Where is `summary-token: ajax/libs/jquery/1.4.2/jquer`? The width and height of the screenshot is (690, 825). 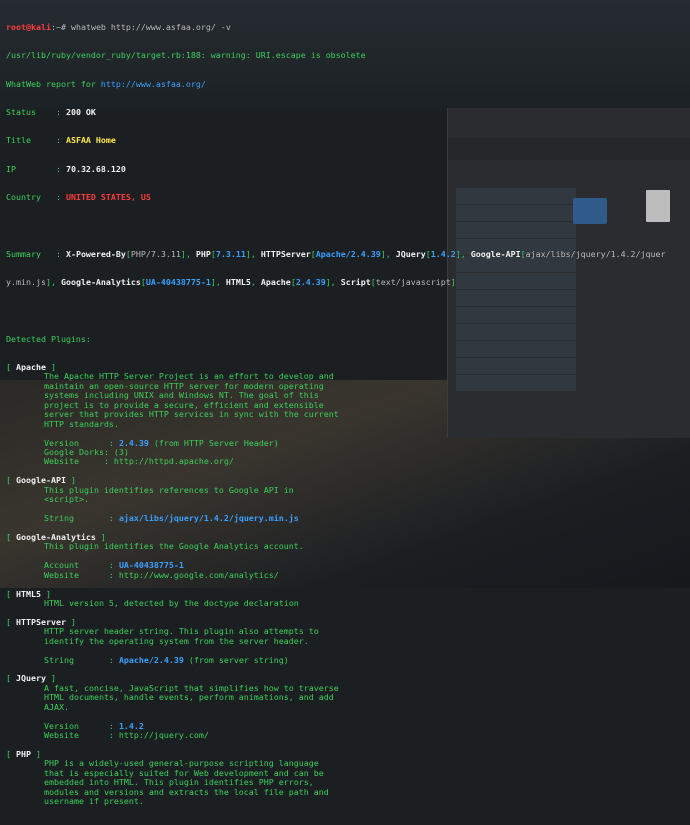 summary-token: ajax/libs/jquery/1.4.2/jquer is located at coordinates (595, 253).